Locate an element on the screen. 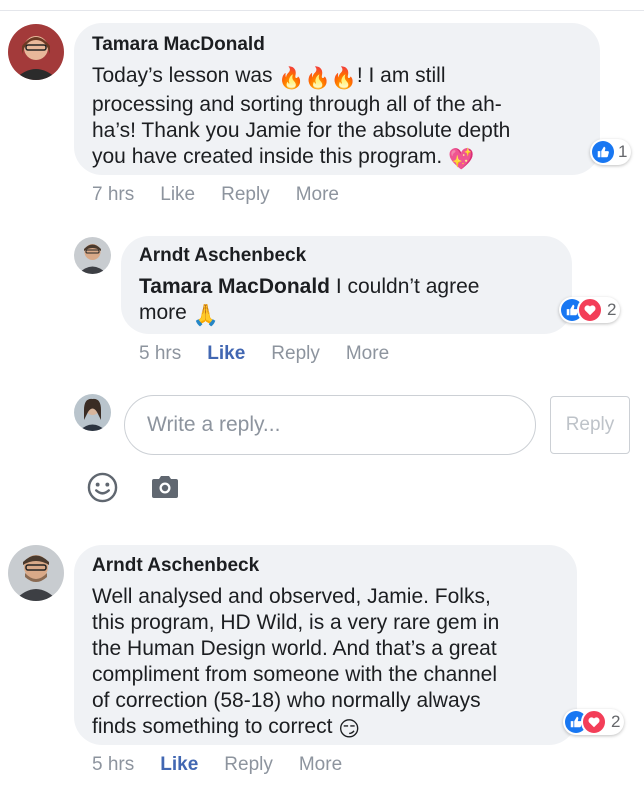  smiley-icon is located at coordinates (102, 487).